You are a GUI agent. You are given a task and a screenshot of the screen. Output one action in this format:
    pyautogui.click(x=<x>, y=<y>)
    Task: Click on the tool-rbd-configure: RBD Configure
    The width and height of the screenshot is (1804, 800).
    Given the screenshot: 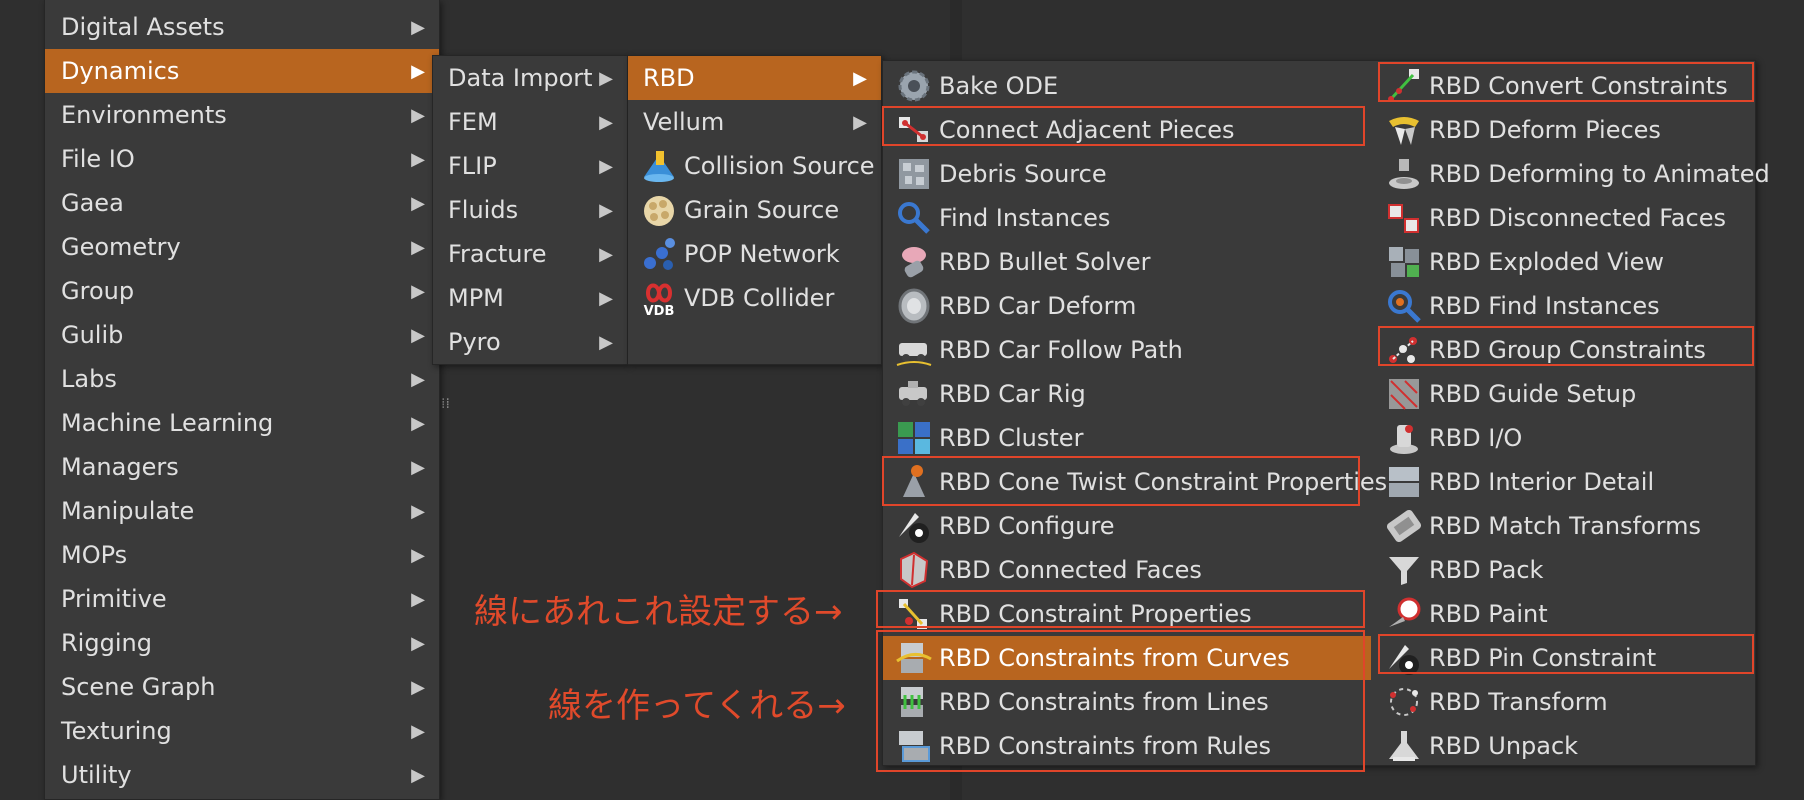 What is the action you would take?
    pyautogui.click(x=1127, y=526)
    